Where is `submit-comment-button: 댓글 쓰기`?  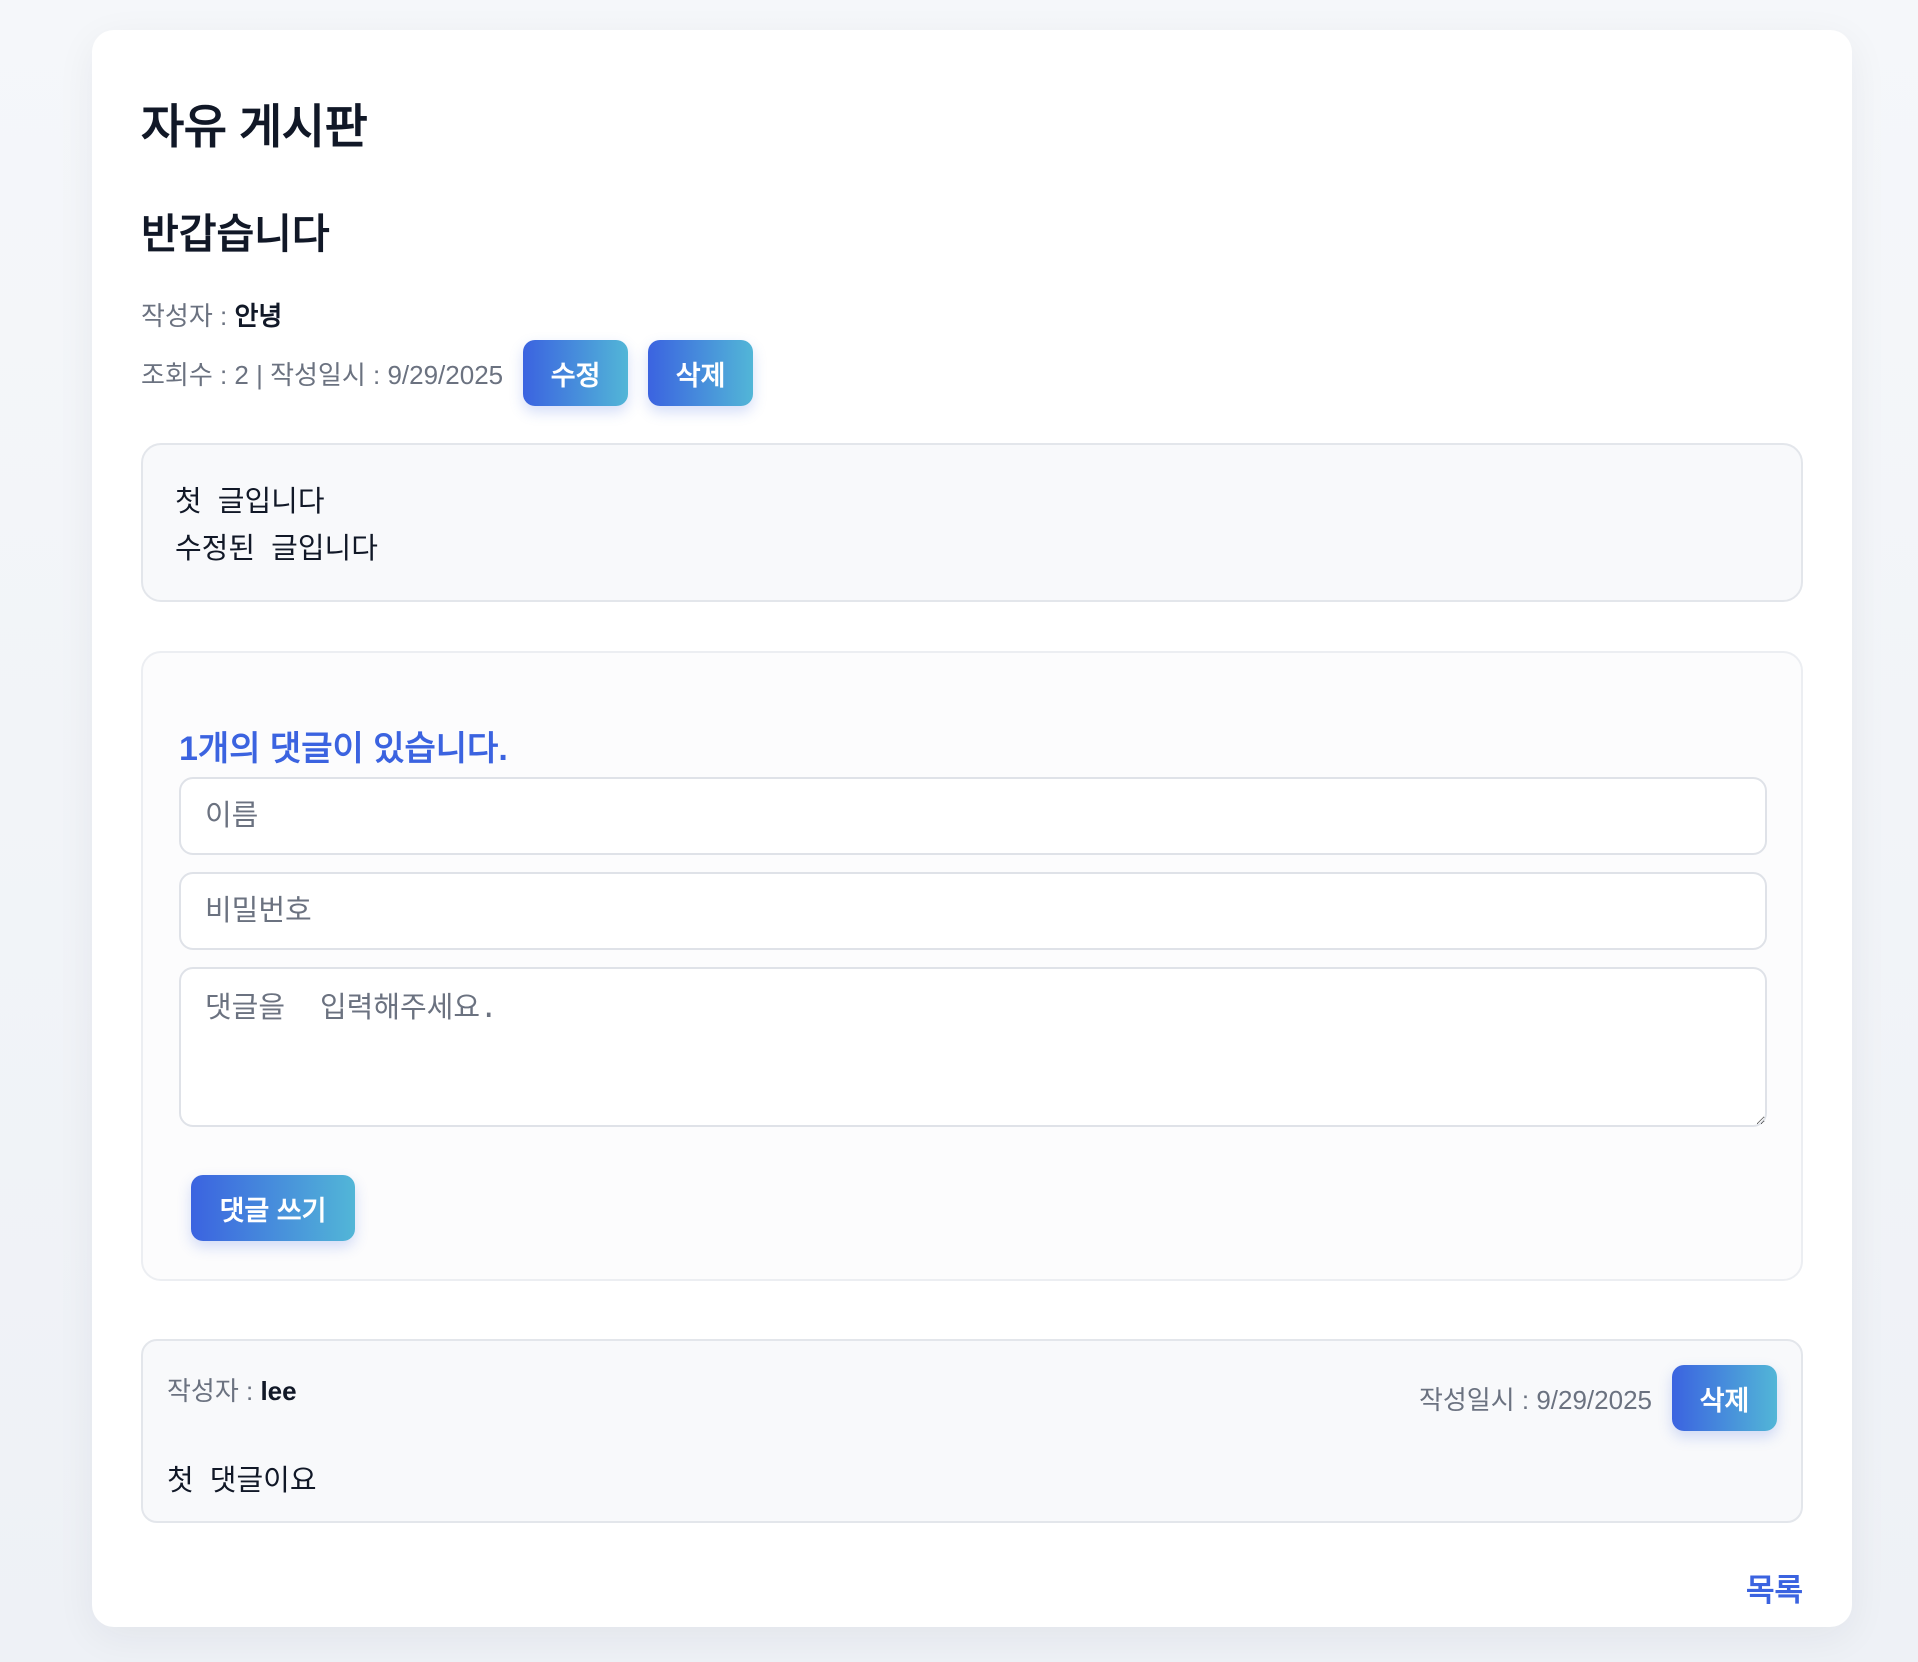
submit-comment-button: 댓글 쓰기 is located at coordinates (273, 1208).